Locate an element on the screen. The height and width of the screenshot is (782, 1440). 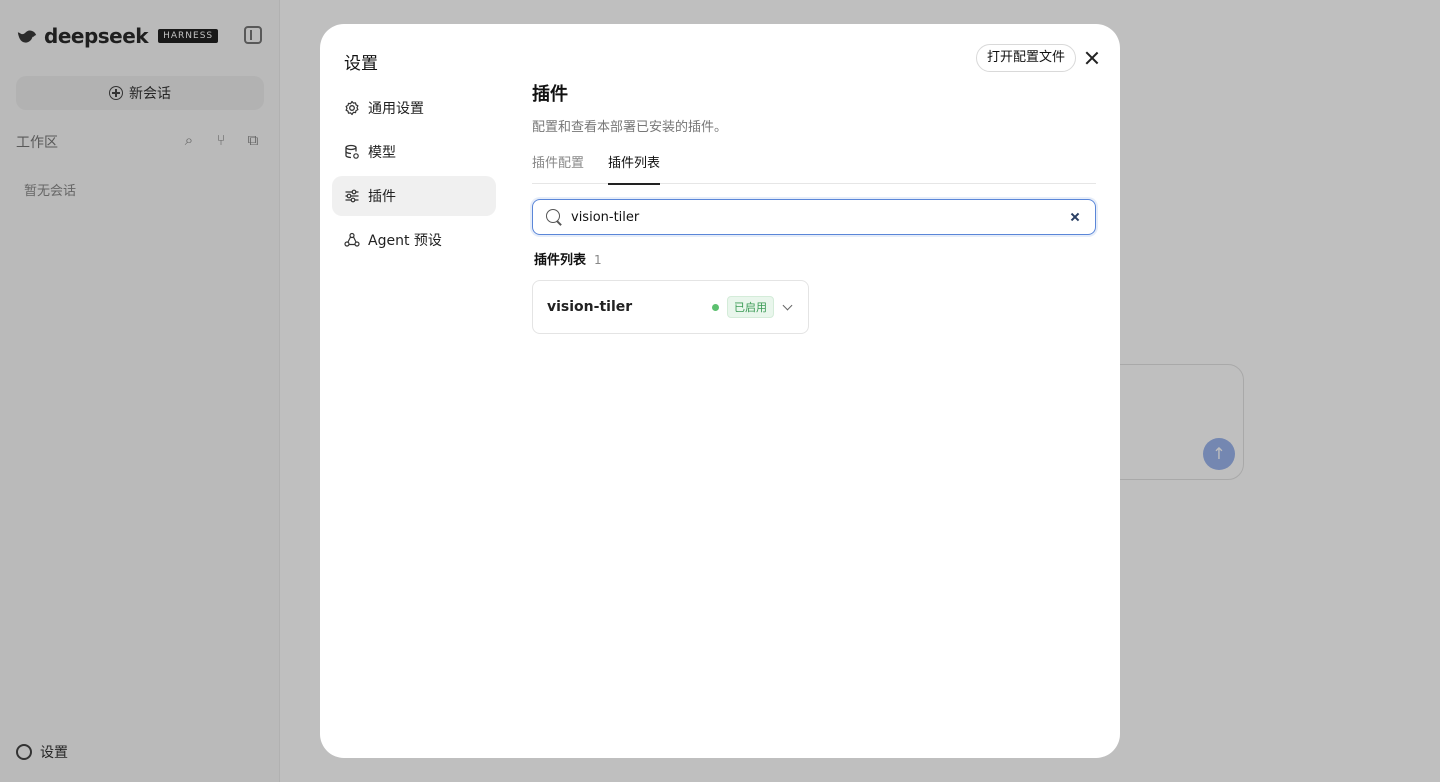
close-icon is located at coordinates (1092, 58).